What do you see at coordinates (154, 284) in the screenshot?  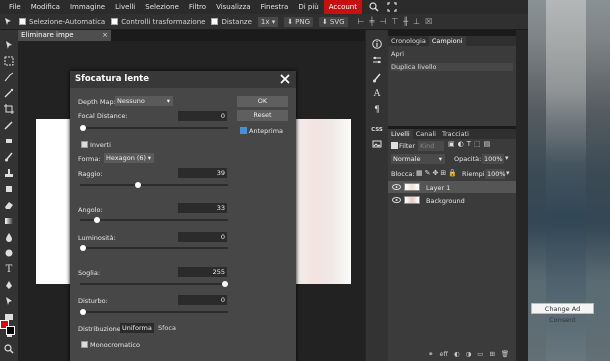 I see `threshold-slider` at bounding box center [154, 284].